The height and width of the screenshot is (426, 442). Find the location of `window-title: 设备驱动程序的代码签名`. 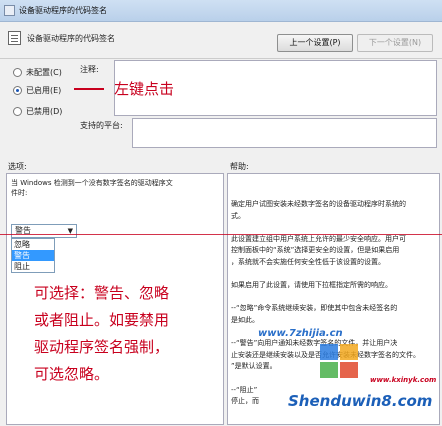

window-title: 设备驱动程序的代码签名 is located at coordinates (63, 10).